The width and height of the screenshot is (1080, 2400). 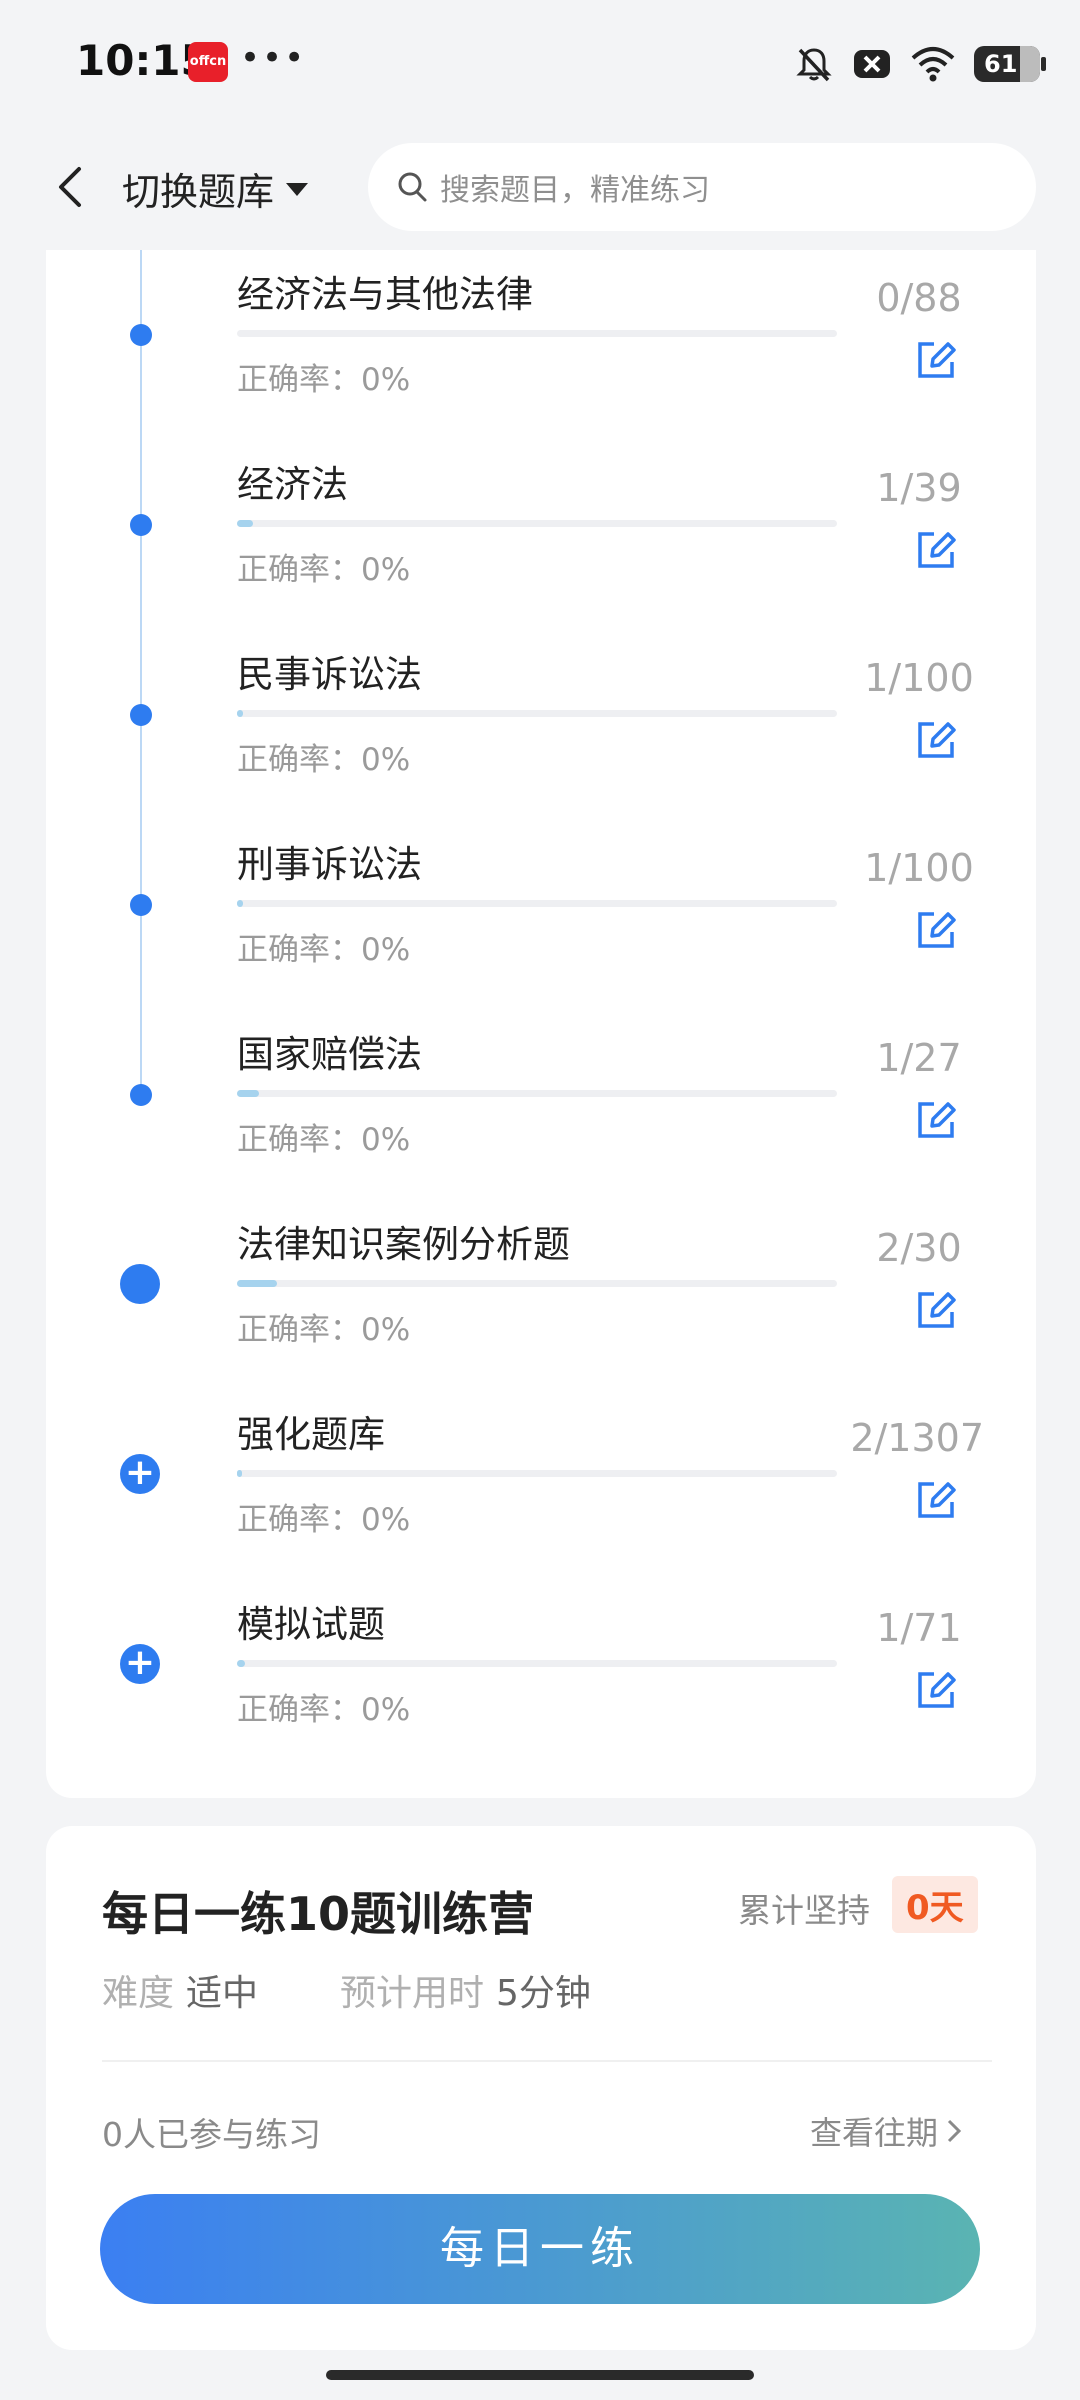 I want to click on chapter-row: + 模拟试题 正确率：0% 1/71, so click(x=540, y=1675).